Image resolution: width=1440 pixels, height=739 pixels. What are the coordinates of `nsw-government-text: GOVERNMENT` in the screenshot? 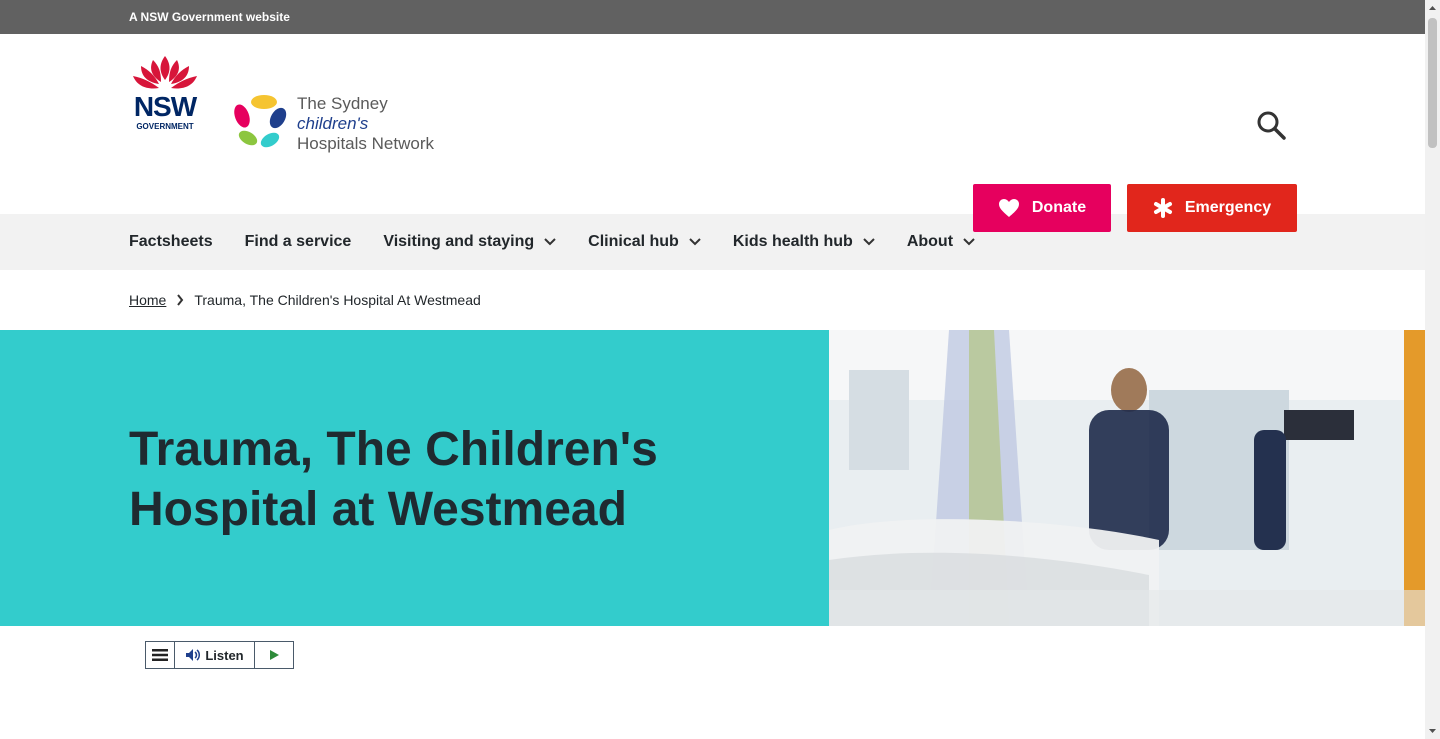 It's located at (165, 126).